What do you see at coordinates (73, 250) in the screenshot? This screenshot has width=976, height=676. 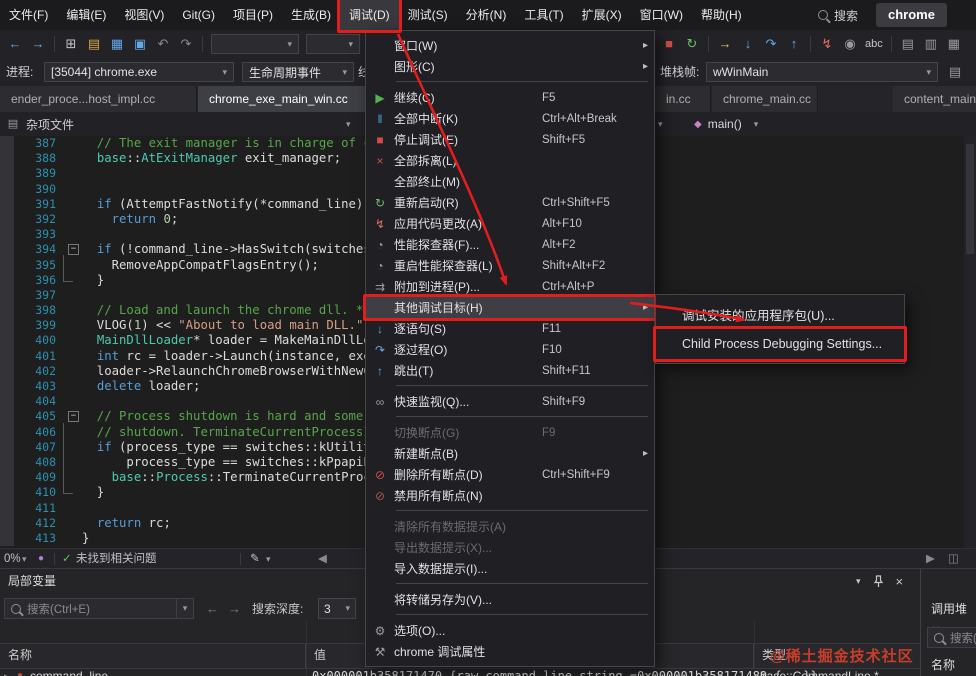 I see `fold-collapse-icon: −` at bounding box center [73, 250].